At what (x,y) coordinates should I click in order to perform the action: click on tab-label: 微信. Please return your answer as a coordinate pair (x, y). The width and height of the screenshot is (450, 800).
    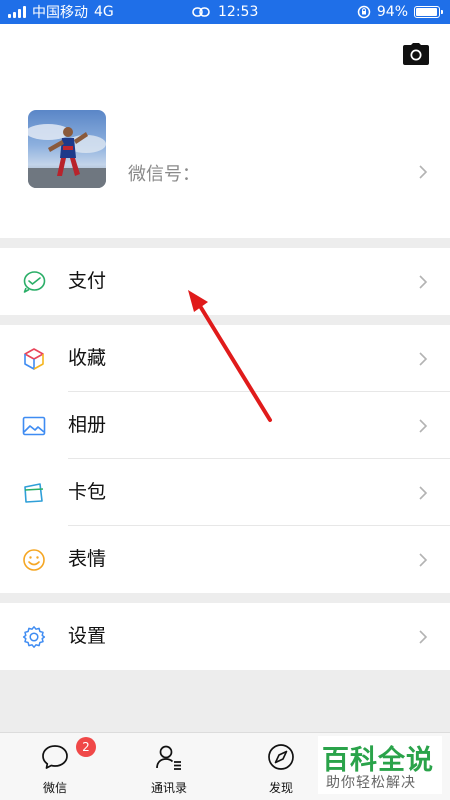
    Looking at the image, I should click on (54, 788).